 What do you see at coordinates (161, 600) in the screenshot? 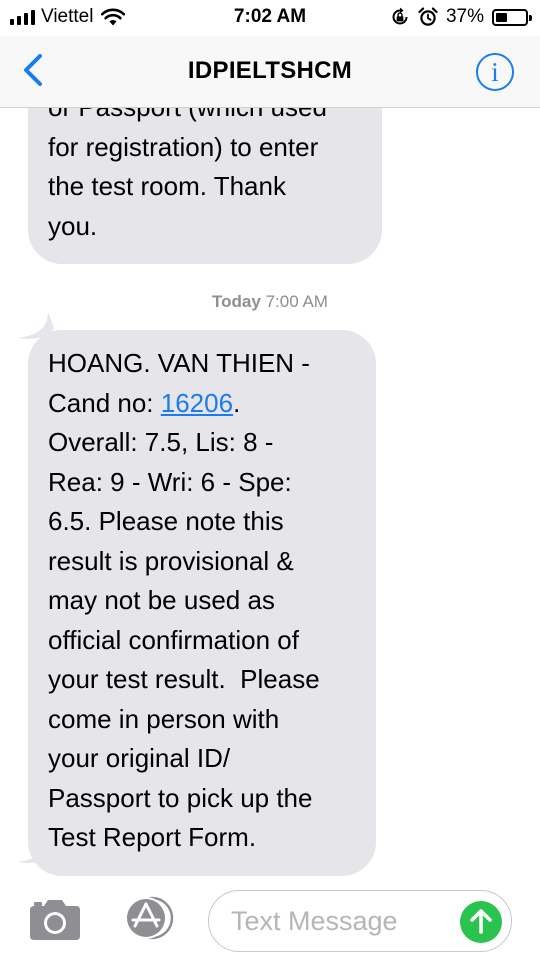
I see `message-line: may not be used as` at bounding box center [161, 600].